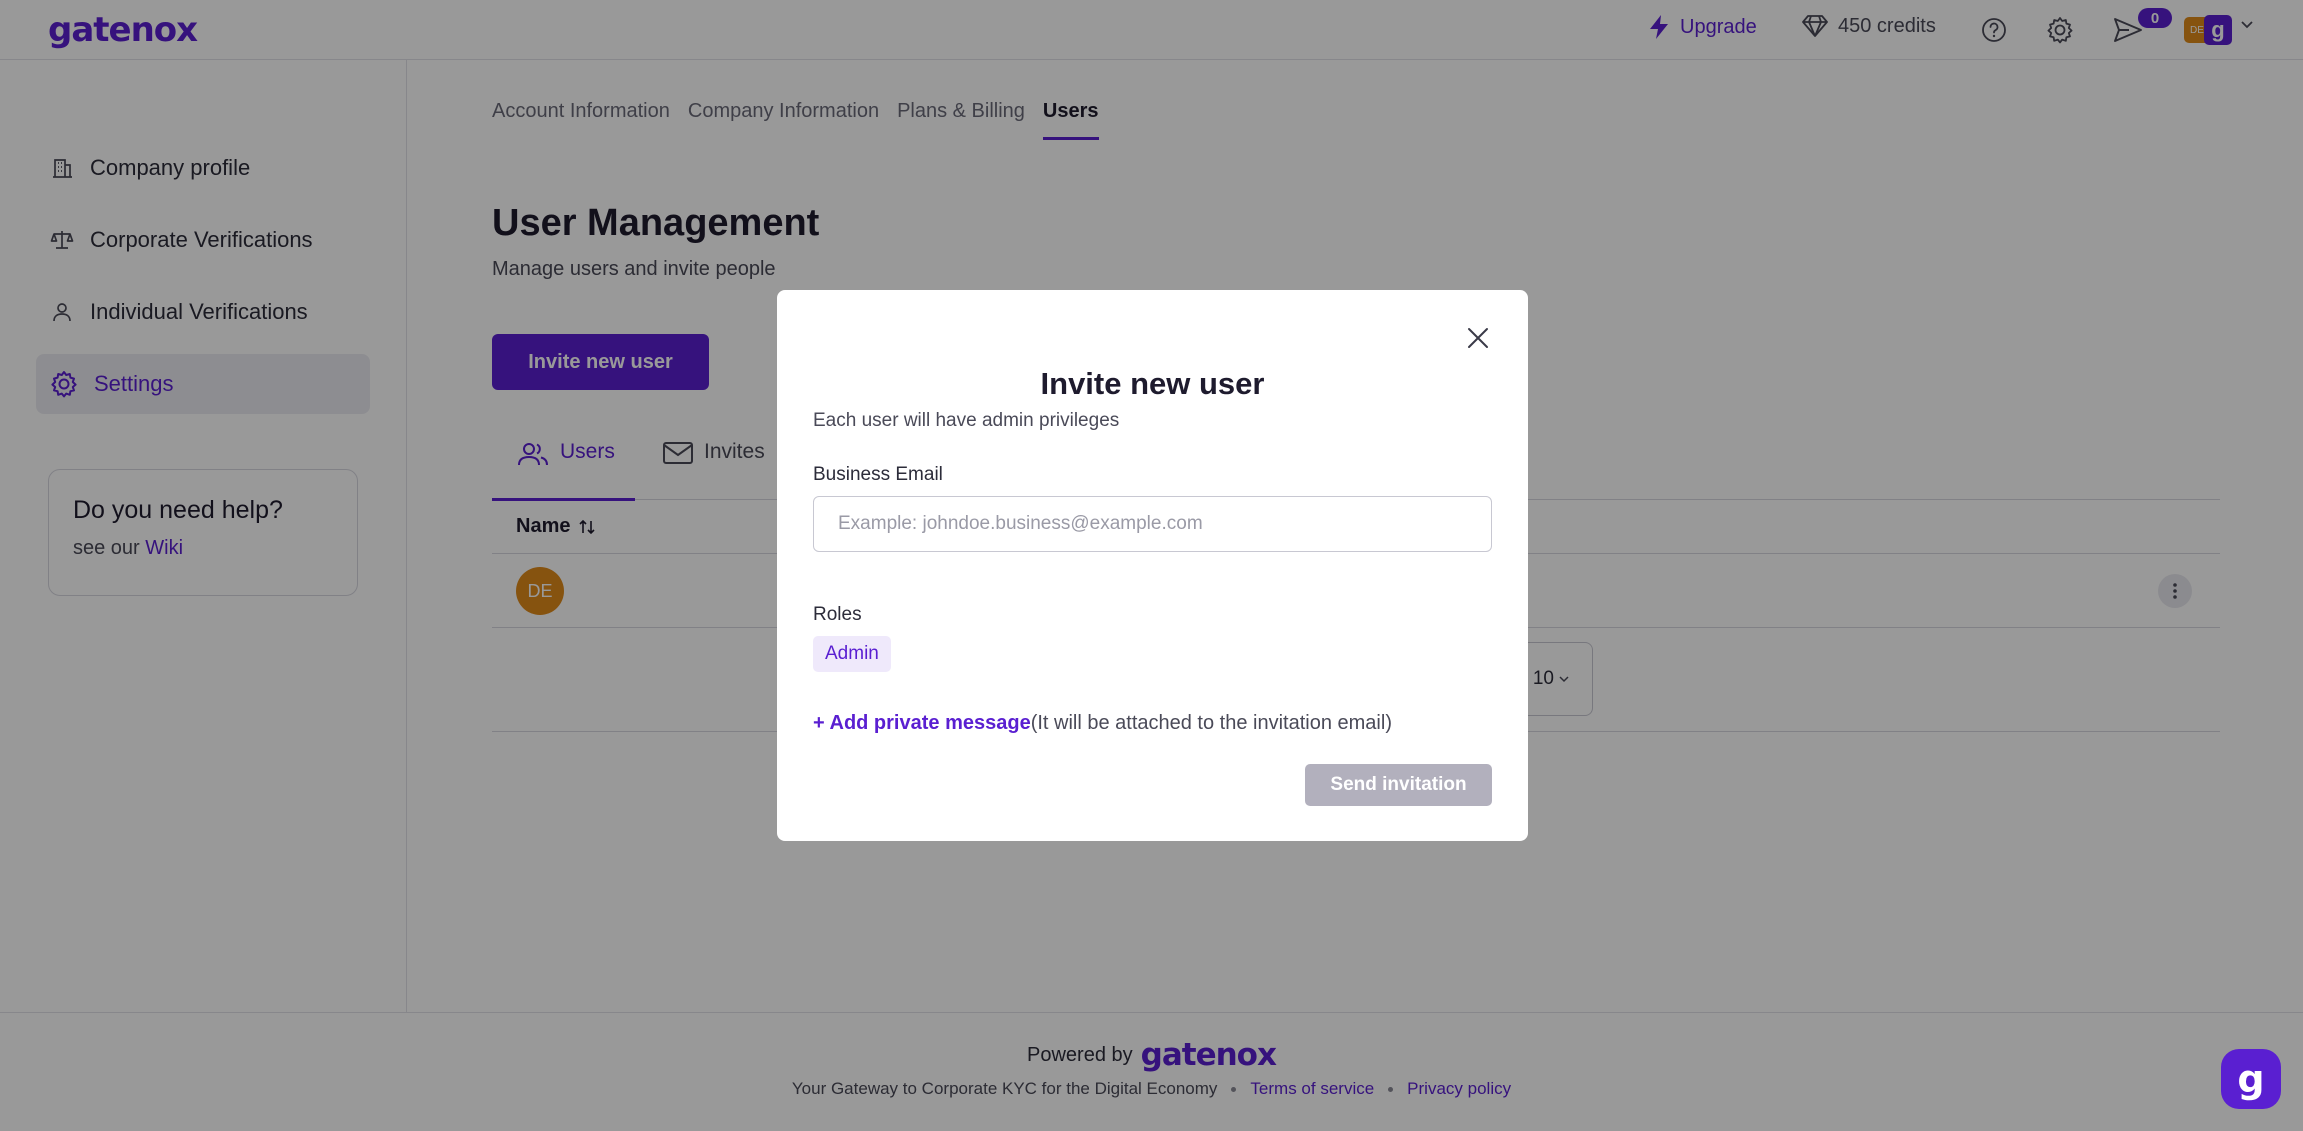 Image resolution: width=2303 pixels, height=1131 pixels. What do you see at coordinates (2251, 1079) in the screenshot?
I see `chat-launcher-button: g` at bounding box center [2251, 1079].